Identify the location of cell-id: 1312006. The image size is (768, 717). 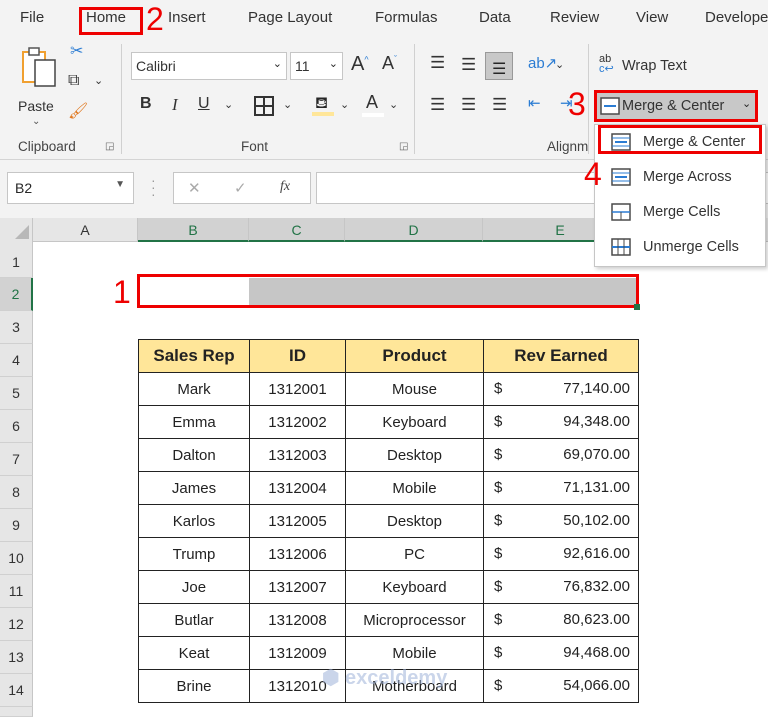
(297, 554).